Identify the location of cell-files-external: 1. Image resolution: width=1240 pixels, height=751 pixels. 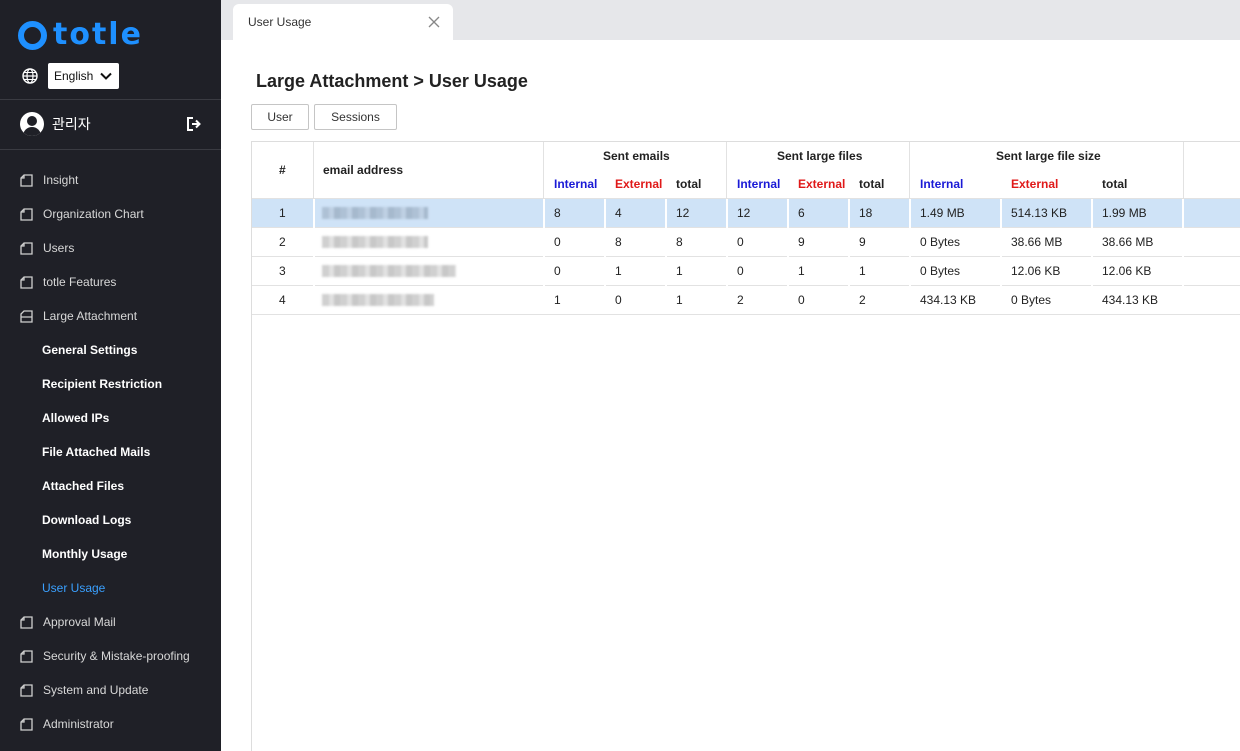
(801, 271).